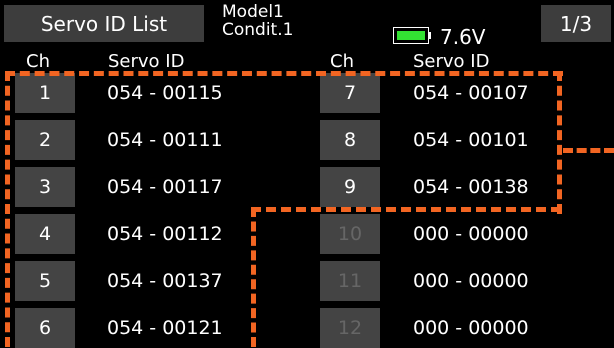 The image size is (614, 348). I want to click on channel-button-4: 4, so click(45, 234).